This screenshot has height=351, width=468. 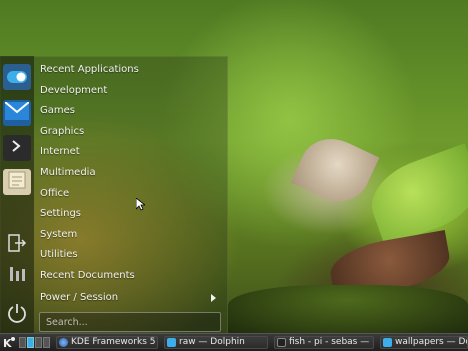 I want to click on notes-button, so click(x=17, y=182).